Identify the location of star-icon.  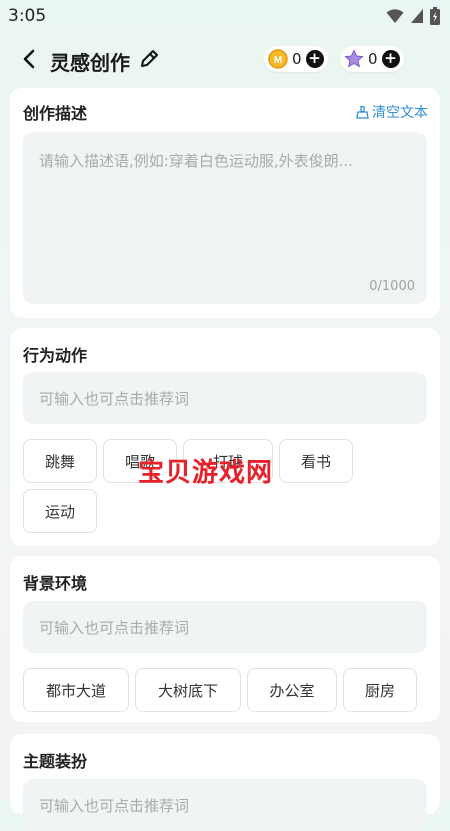
(354, 58).